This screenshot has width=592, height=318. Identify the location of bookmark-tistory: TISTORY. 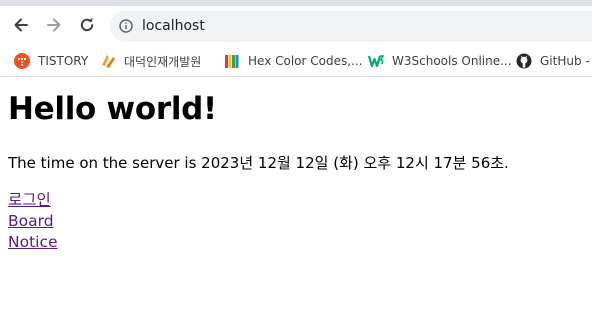
(51, 61).